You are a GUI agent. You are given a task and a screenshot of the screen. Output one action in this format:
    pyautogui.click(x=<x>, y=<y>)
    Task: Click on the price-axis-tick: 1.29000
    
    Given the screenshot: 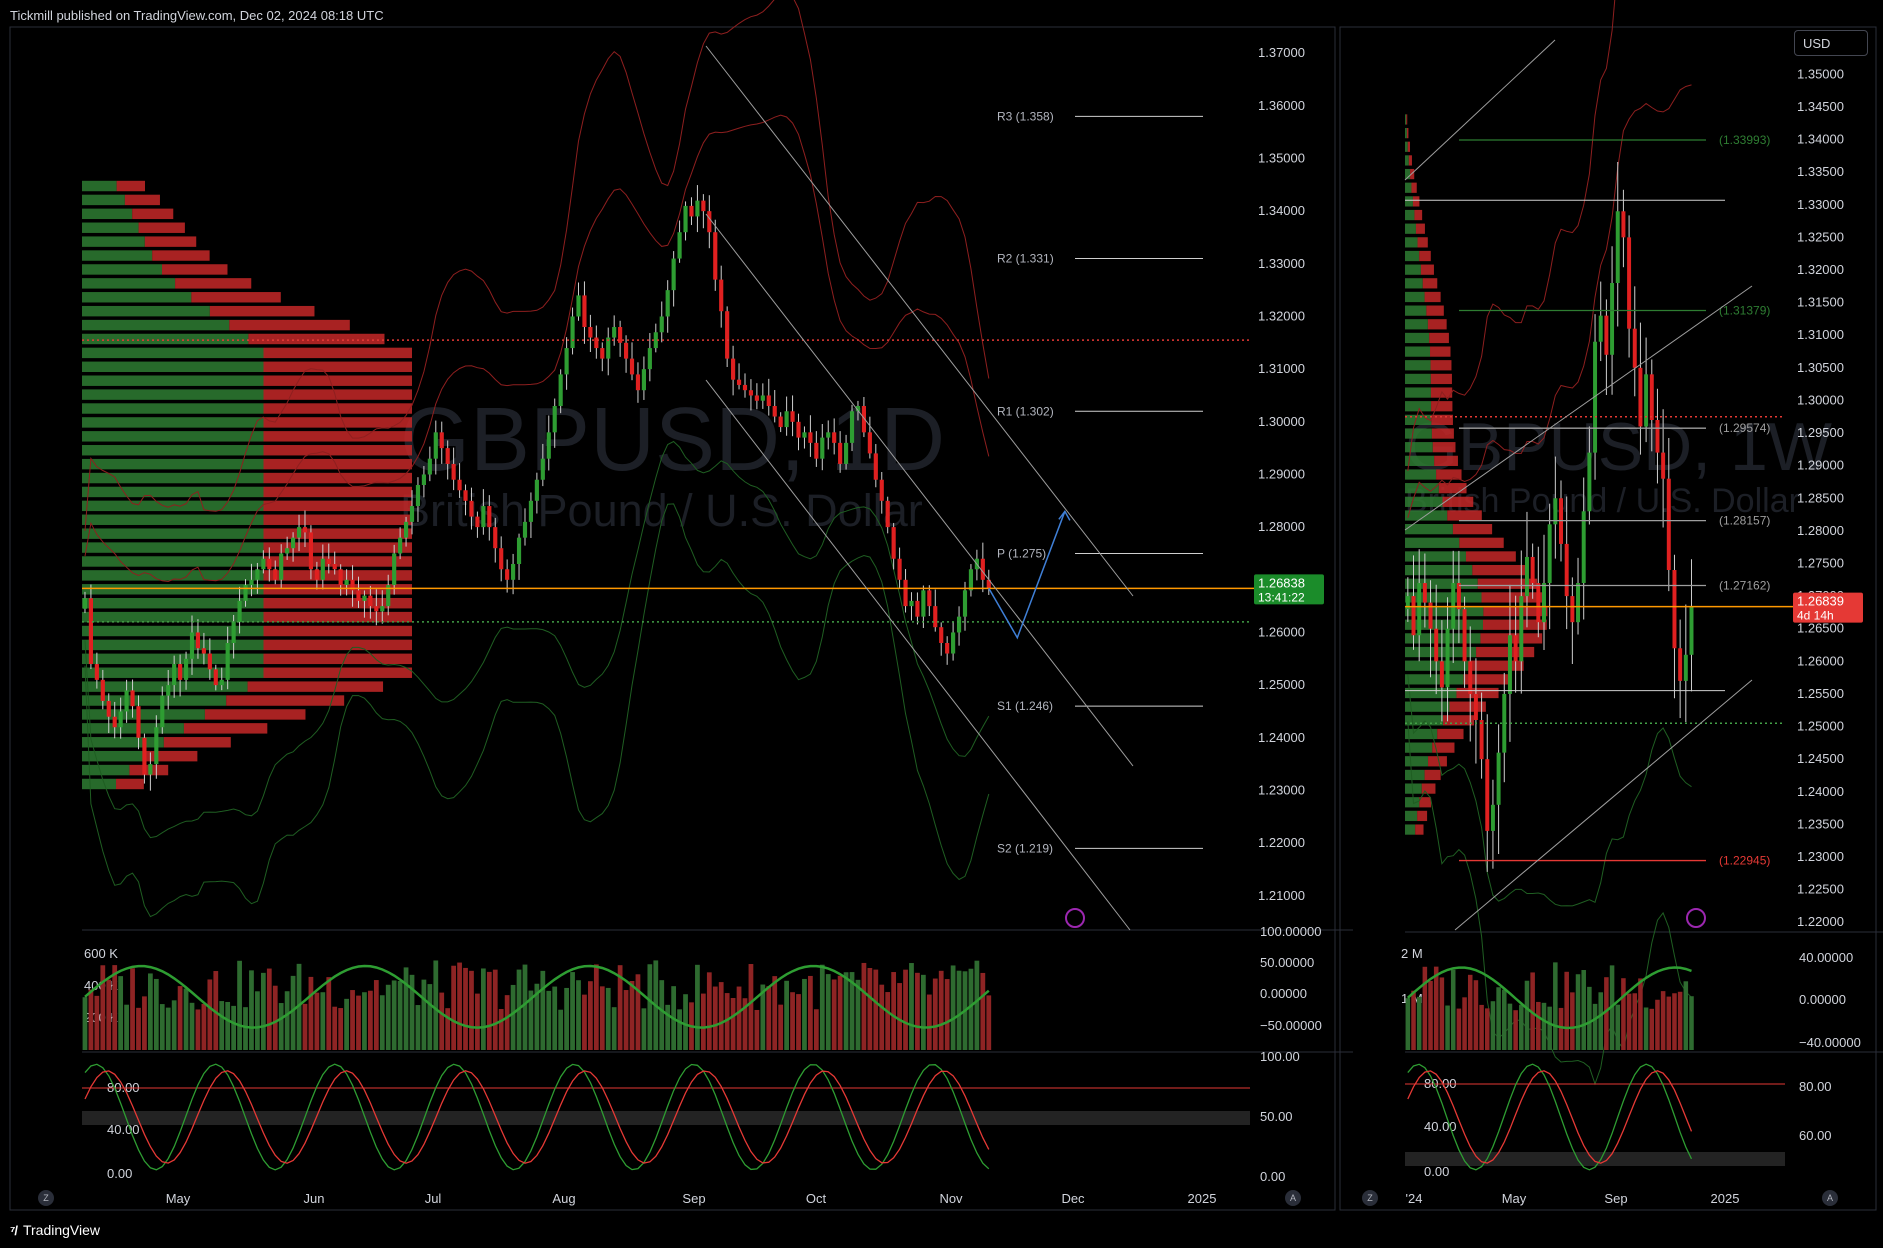 What is the action you would take?
    pyautogui.click(x=1820, y=465)
    